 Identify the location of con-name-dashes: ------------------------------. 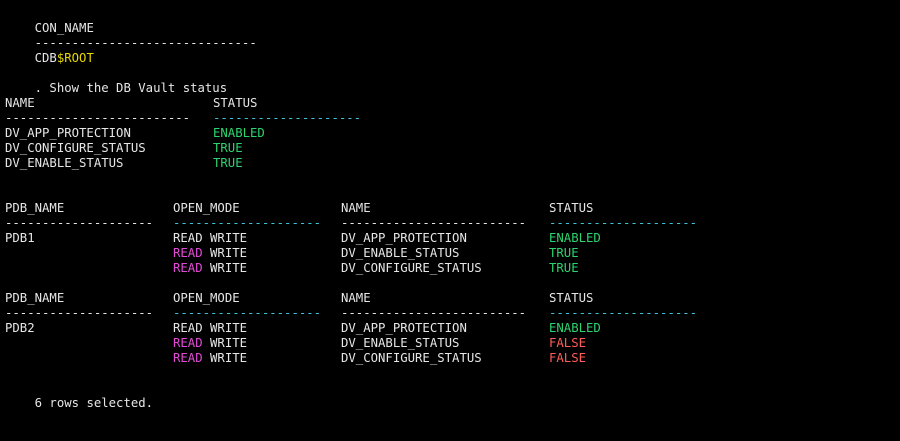
(131, 35).